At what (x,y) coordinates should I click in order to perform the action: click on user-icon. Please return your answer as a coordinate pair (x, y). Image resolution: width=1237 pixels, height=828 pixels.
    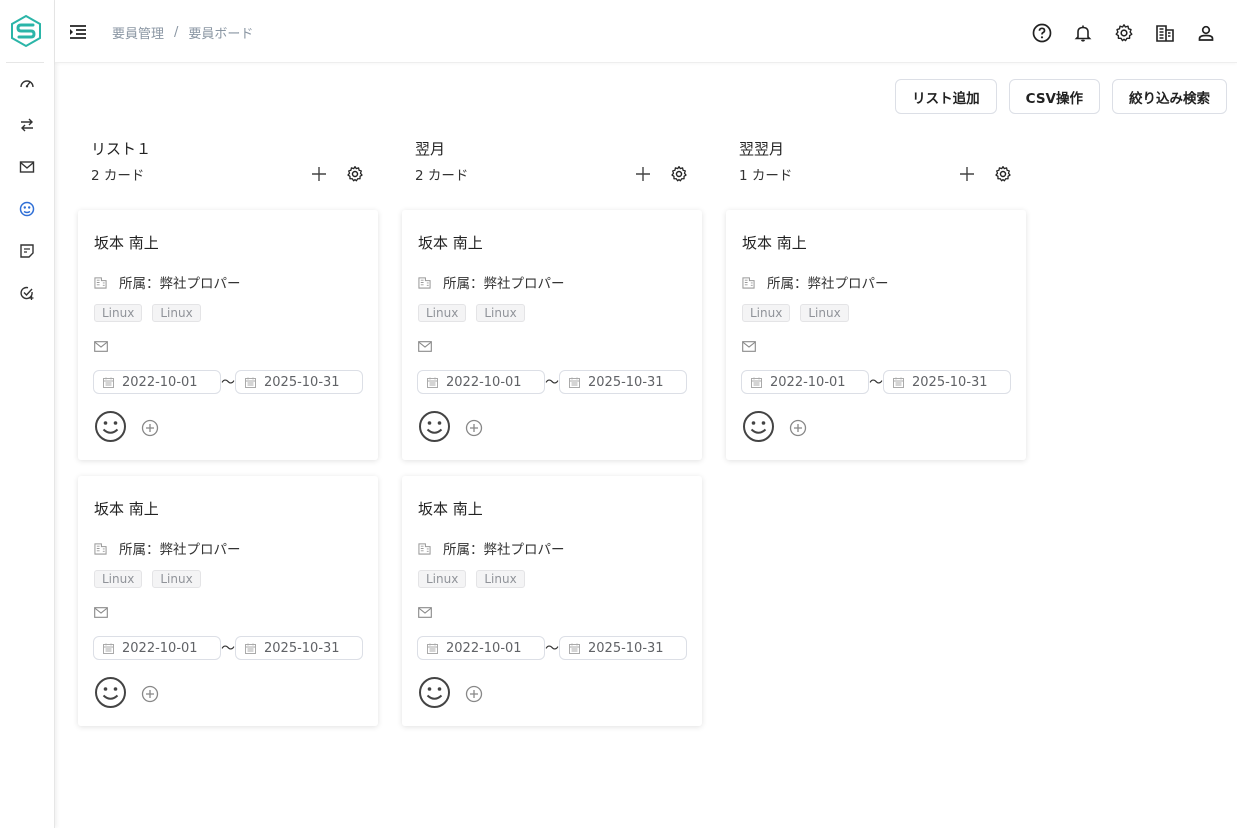
    Looking at the image, I should click on (1205, 32).